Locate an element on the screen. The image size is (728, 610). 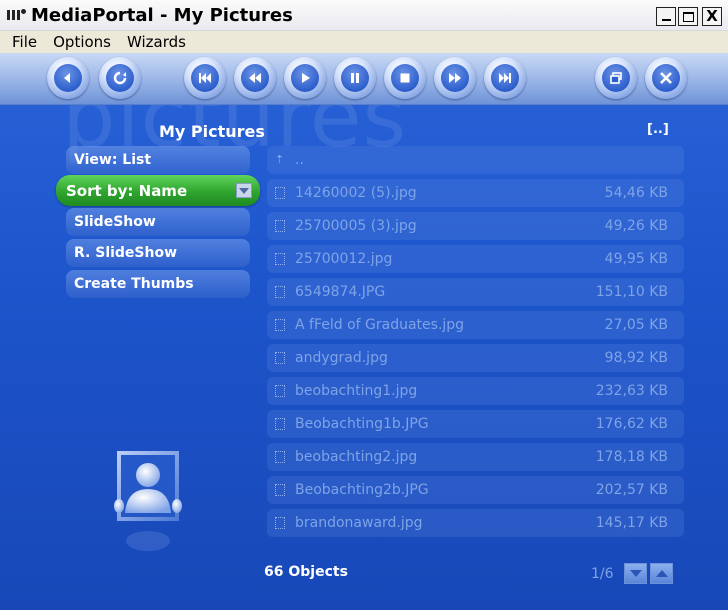
refresh-button is located at coordinates (120, 78).